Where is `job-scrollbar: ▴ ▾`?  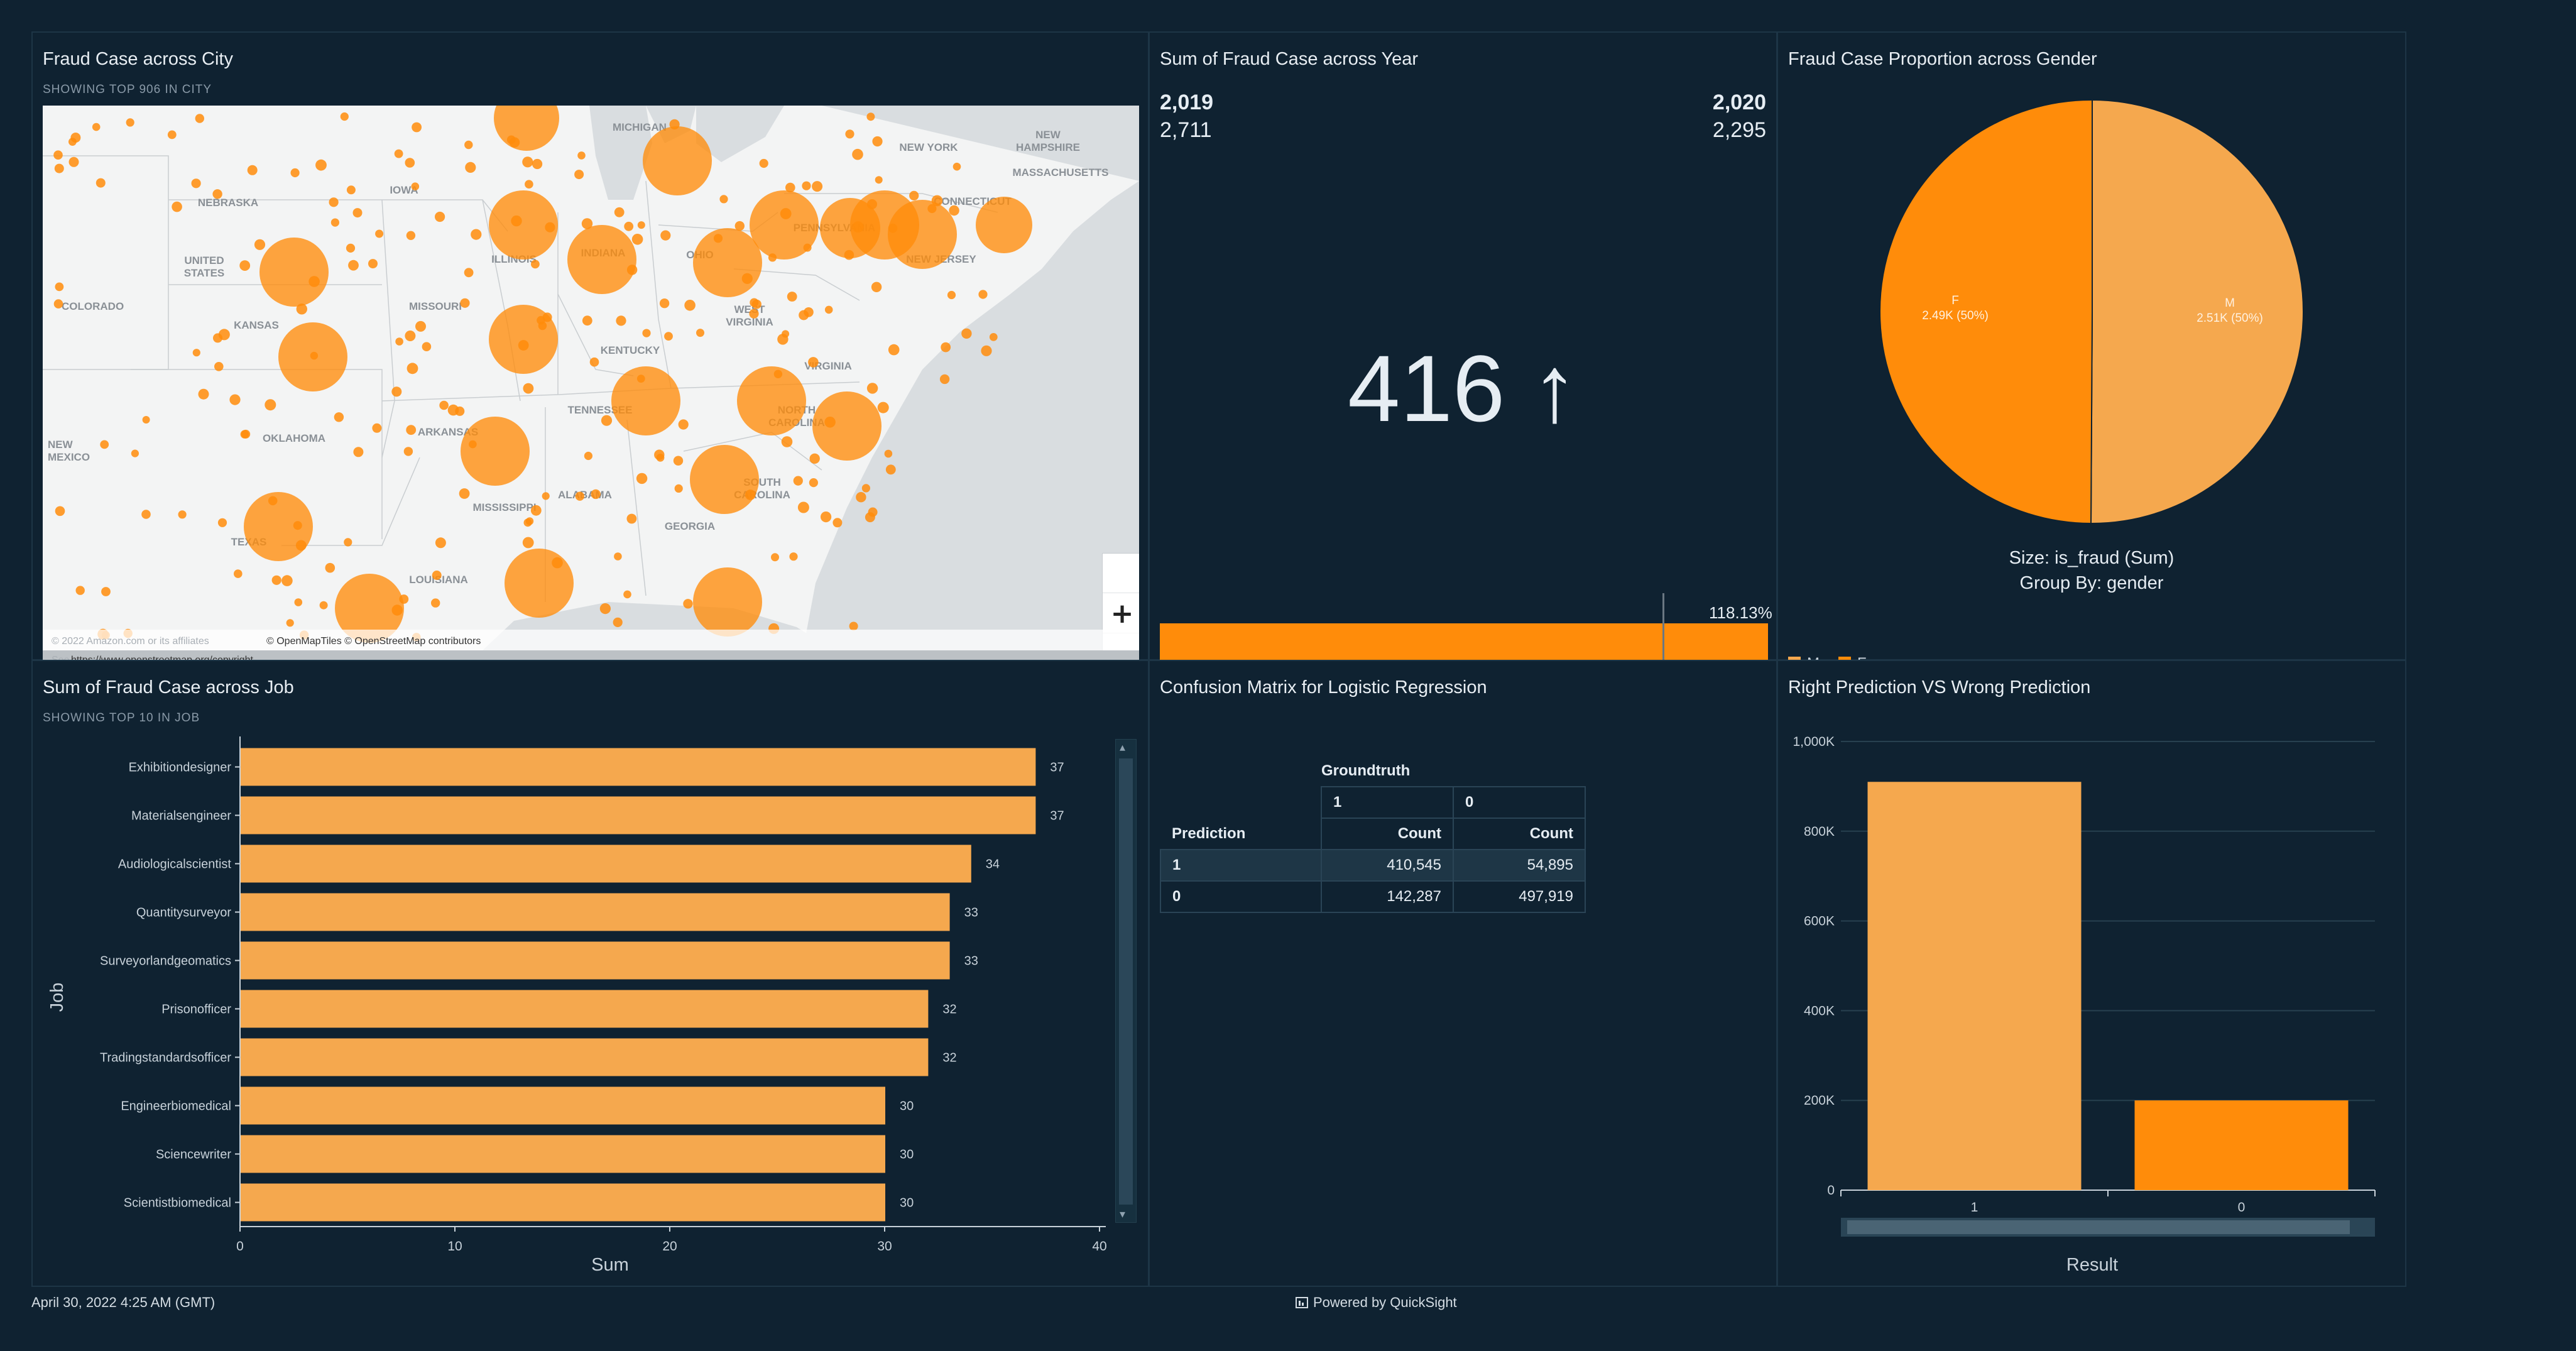
job-scrollbar: ▴ ▾ is located at coordinates (1126, 981).